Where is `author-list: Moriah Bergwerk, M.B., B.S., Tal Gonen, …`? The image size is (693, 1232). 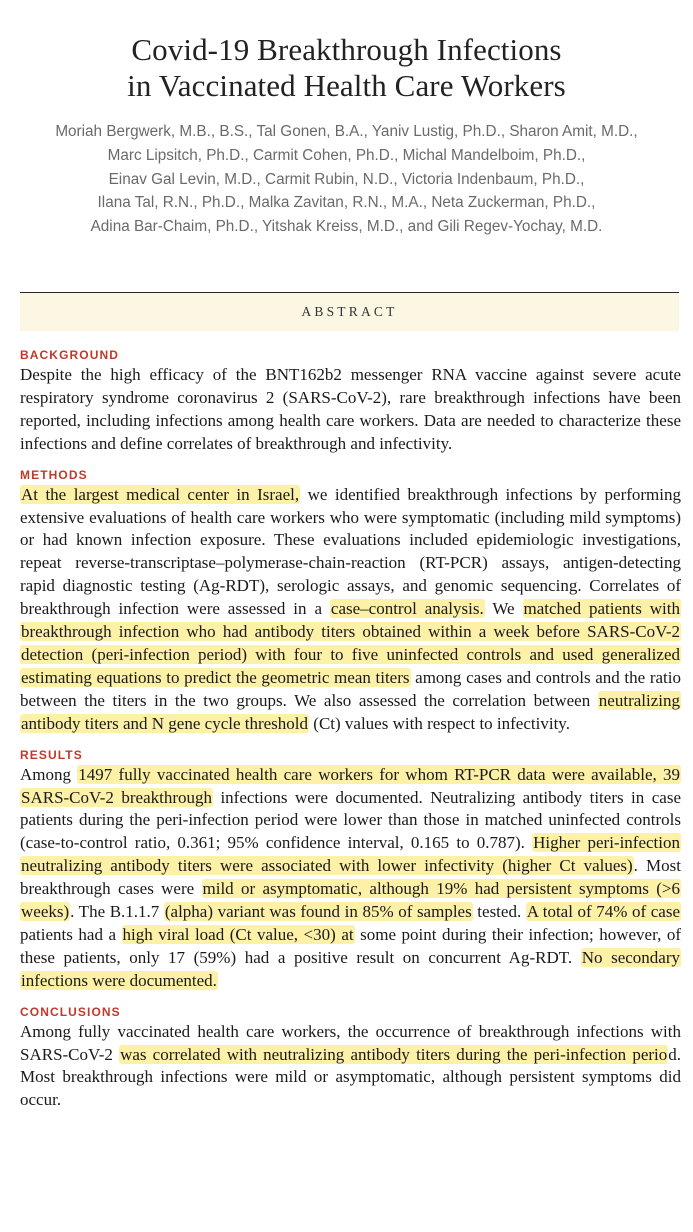
author-list: Moriah Bergwerk, M.B., B.S., Tal Gonen, … is located at coordinates (346, 179).